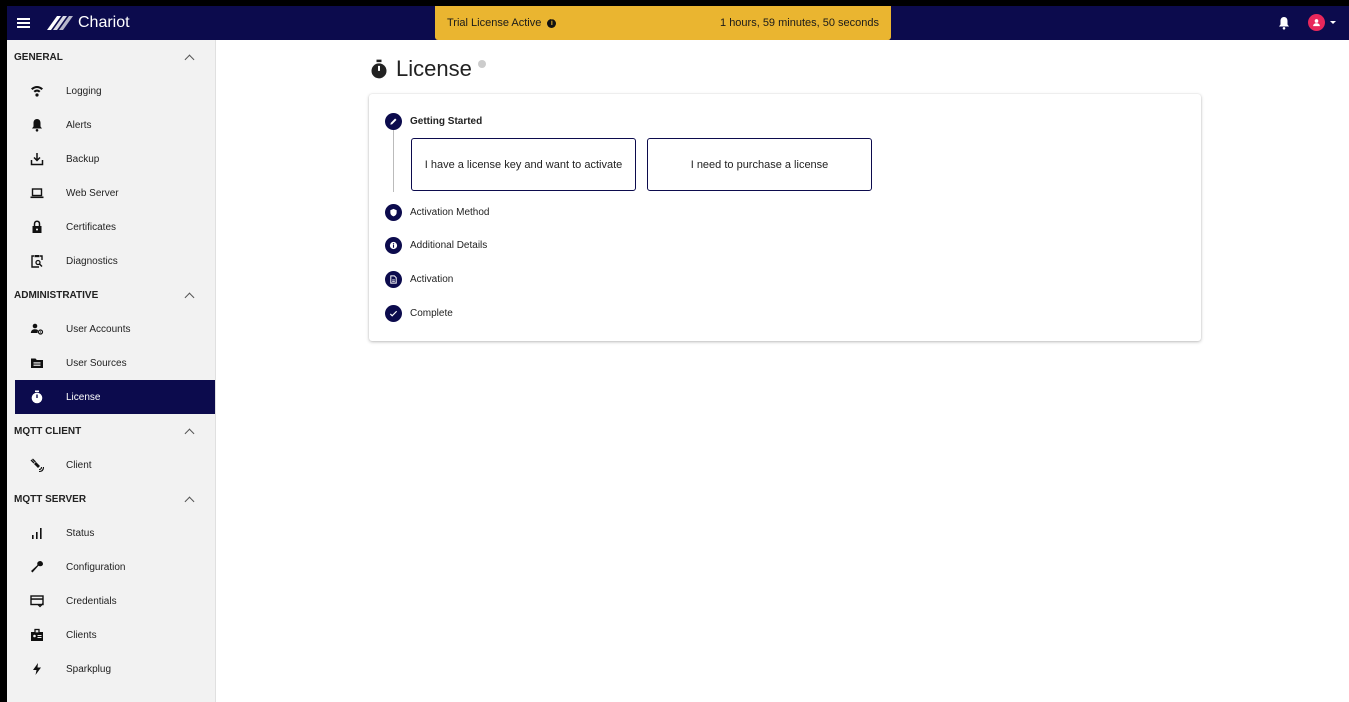 The width and height of the screenshot is (1349, 702). I want to click on help-icon, so click(481, 64).